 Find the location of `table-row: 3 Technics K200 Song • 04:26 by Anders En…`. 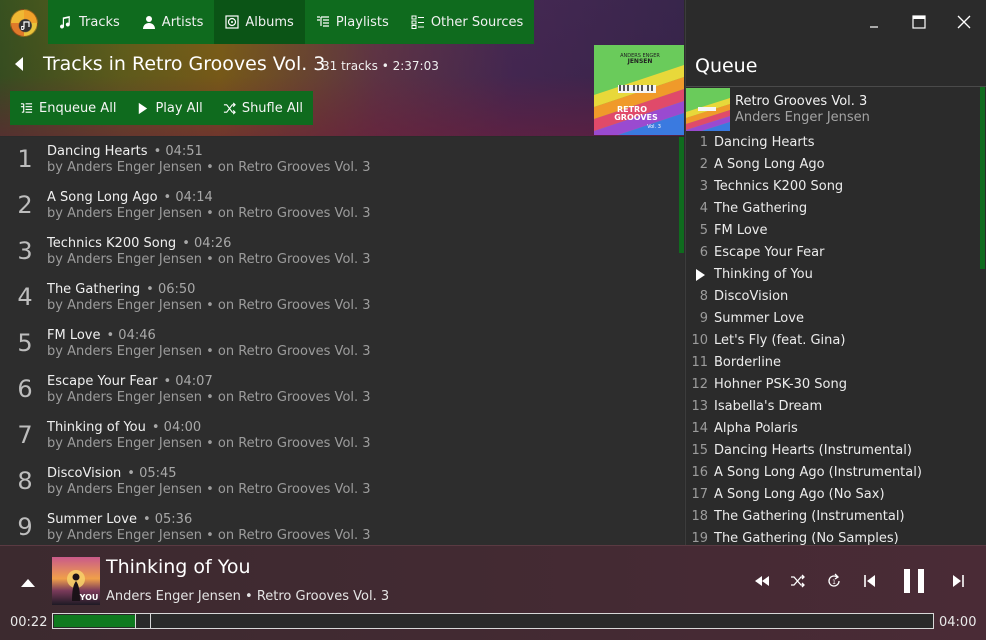

table-row: 3 Technics K200 Song • 04:26 by Anders En… is located at coordinates (342, 252).